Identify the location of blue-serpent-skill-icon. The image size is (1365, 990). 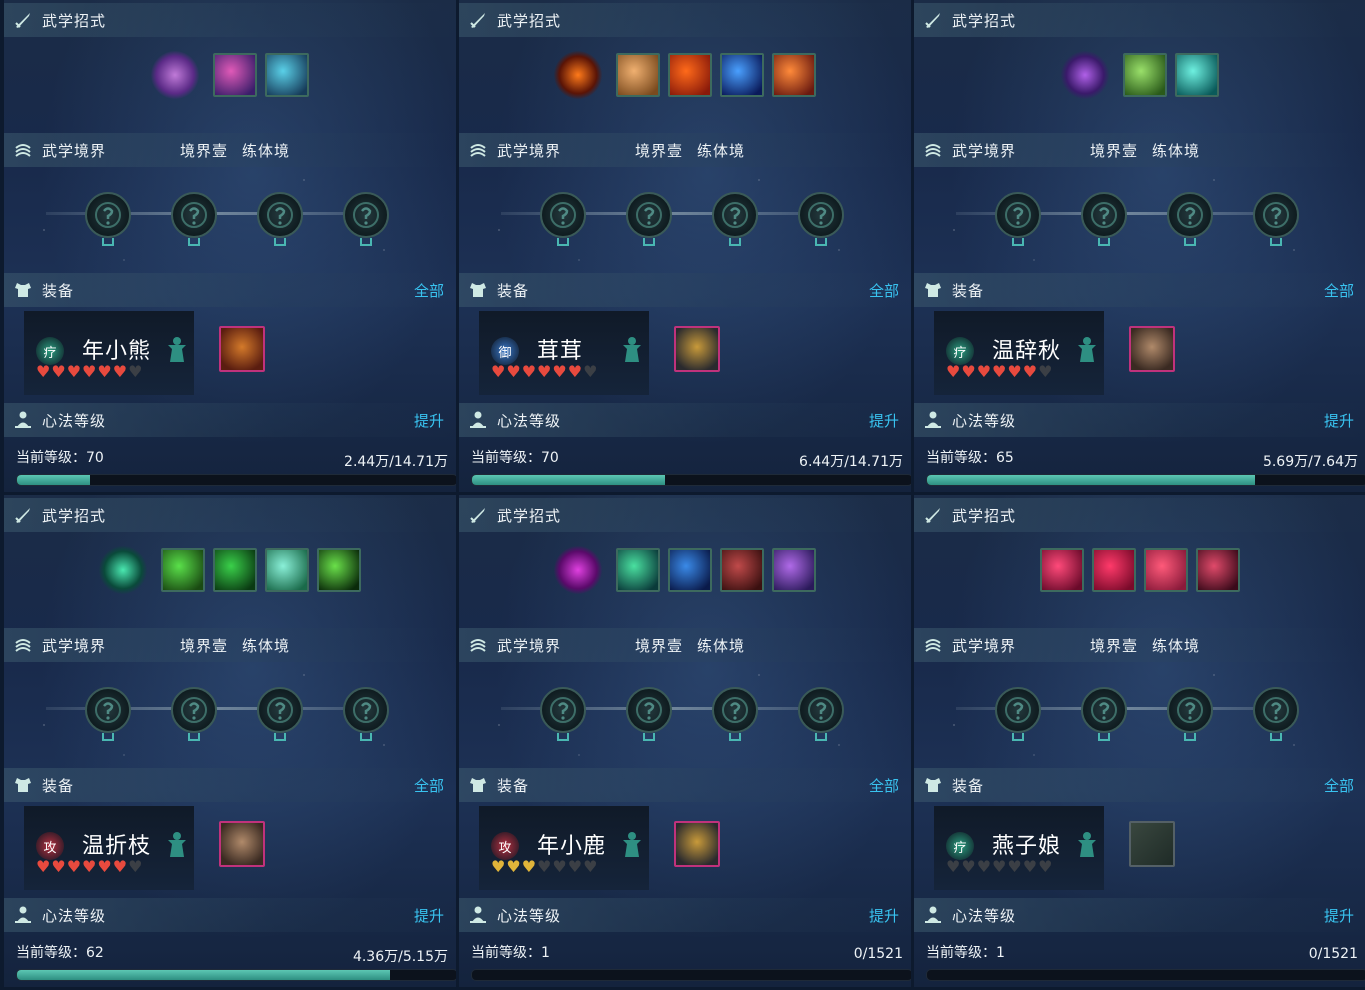
(690, 570).